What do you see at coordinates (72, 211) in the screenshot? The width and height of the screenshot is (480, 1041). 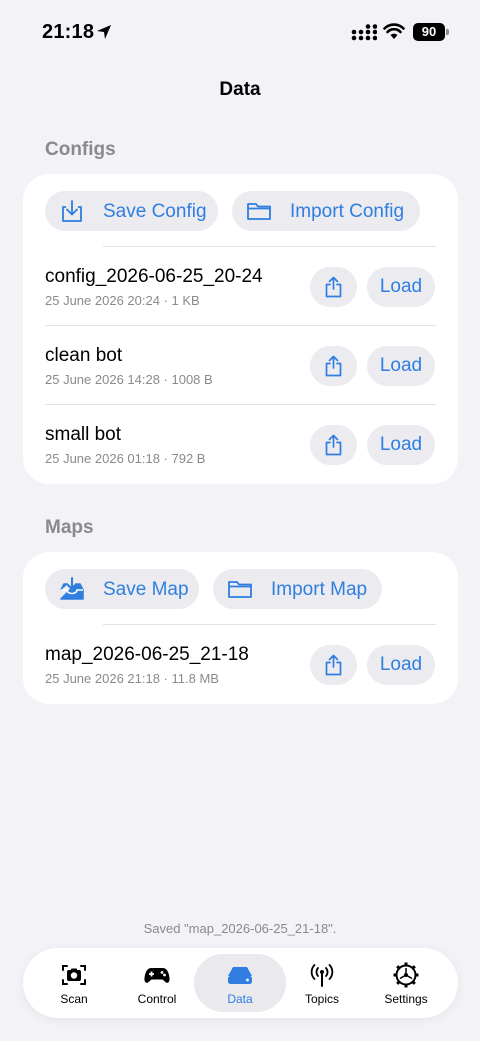 I see `tray-download-icon` at bounding box center [72, 211].